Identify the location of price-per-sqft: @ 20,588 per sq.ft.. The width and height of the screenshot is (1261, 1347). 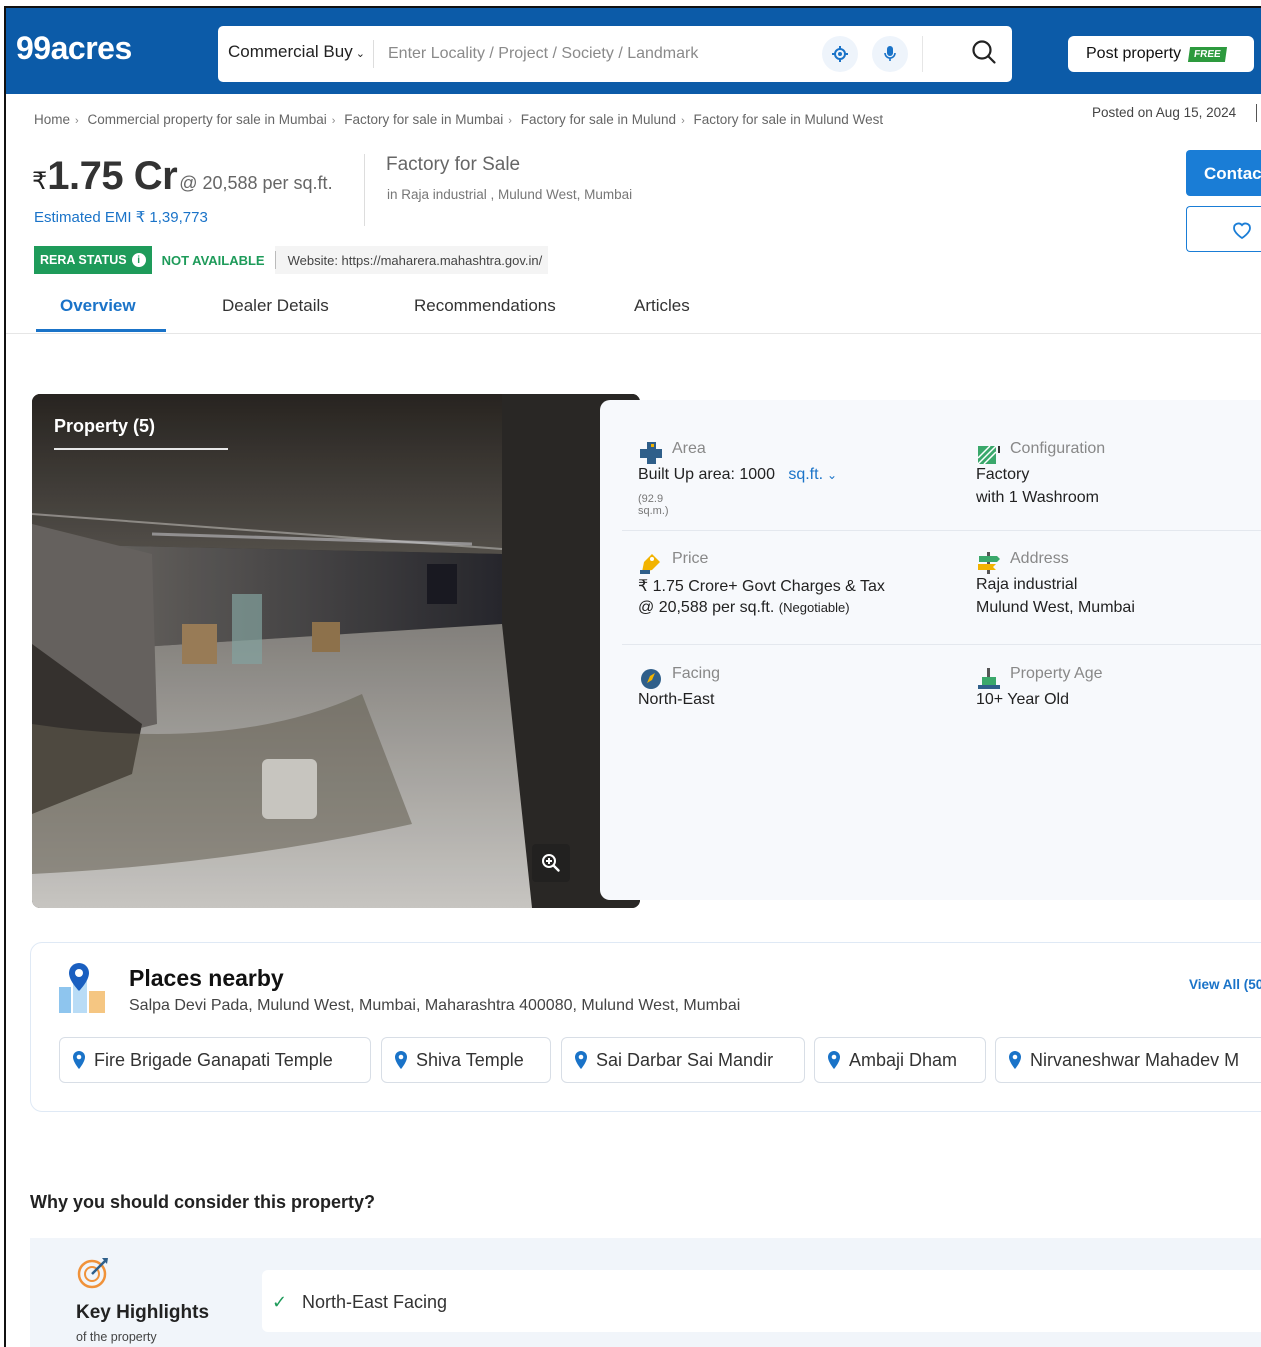
(256, 183).